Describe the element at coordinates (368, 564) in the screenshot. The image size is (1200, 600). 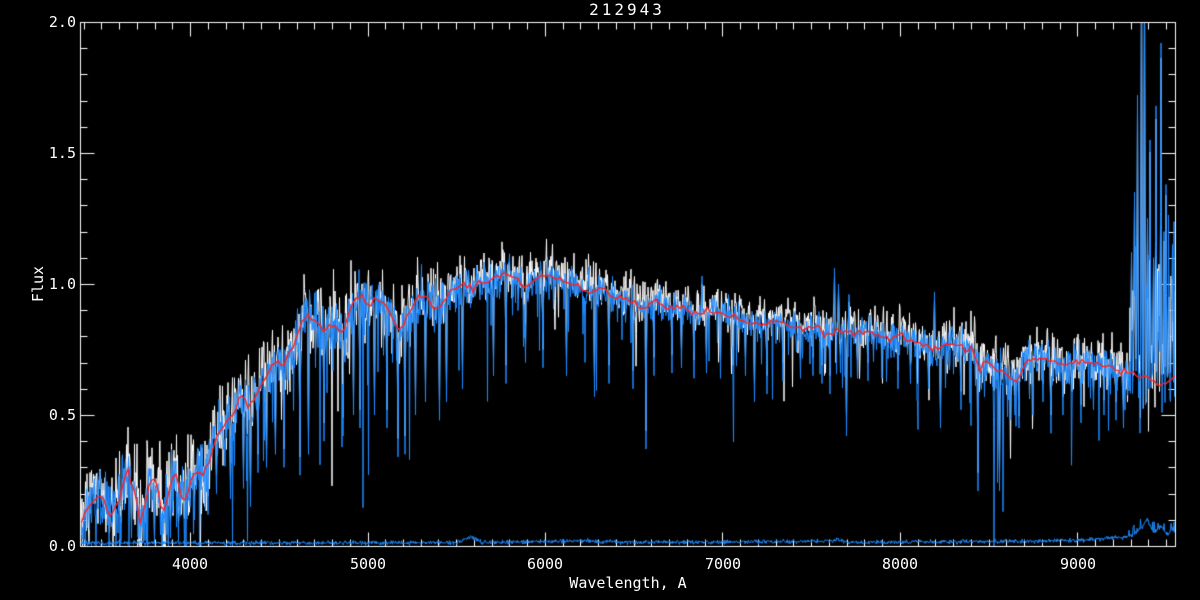
I see `x-tick-label-5000: 5000` at that location.